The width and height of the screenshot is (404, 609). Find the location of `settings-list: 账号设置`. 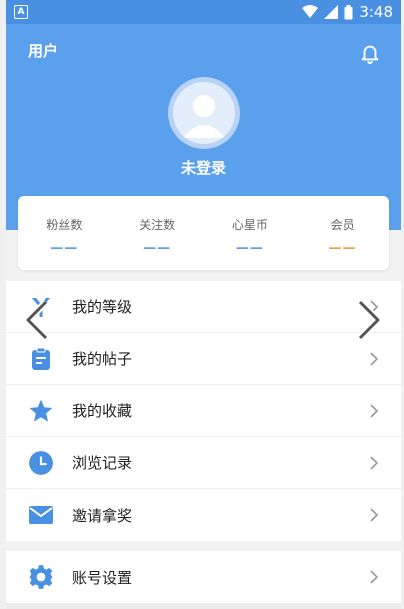

settings-list: 账号设置 is located at coordinates (203, 577).